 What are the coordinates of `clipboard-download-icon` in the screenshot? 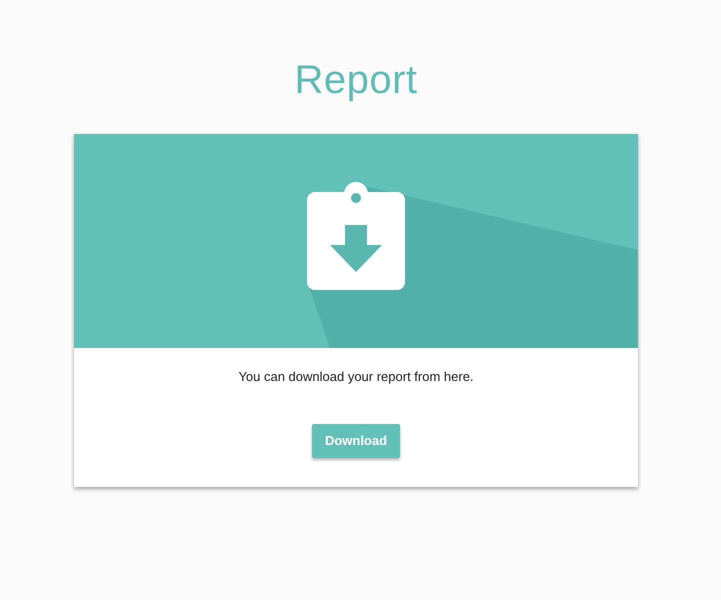 It's located at (356, 236).